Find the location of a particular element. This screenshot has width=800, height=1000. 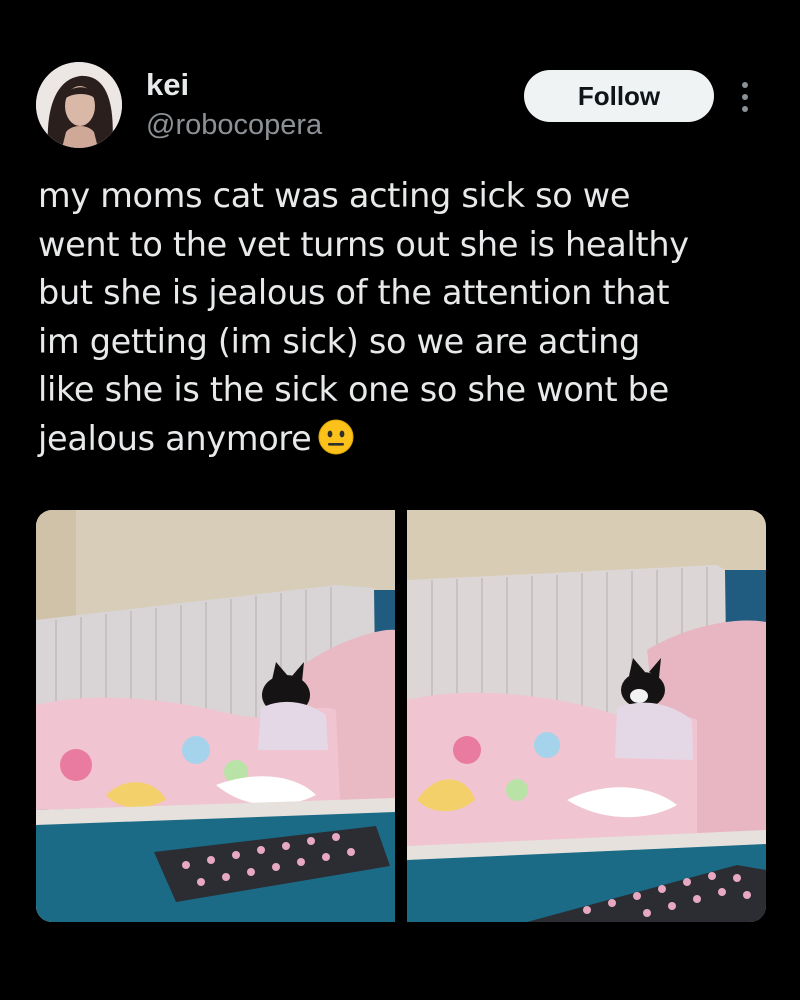

tweet-line: jealous anymore is located at coordinates (175, 438).